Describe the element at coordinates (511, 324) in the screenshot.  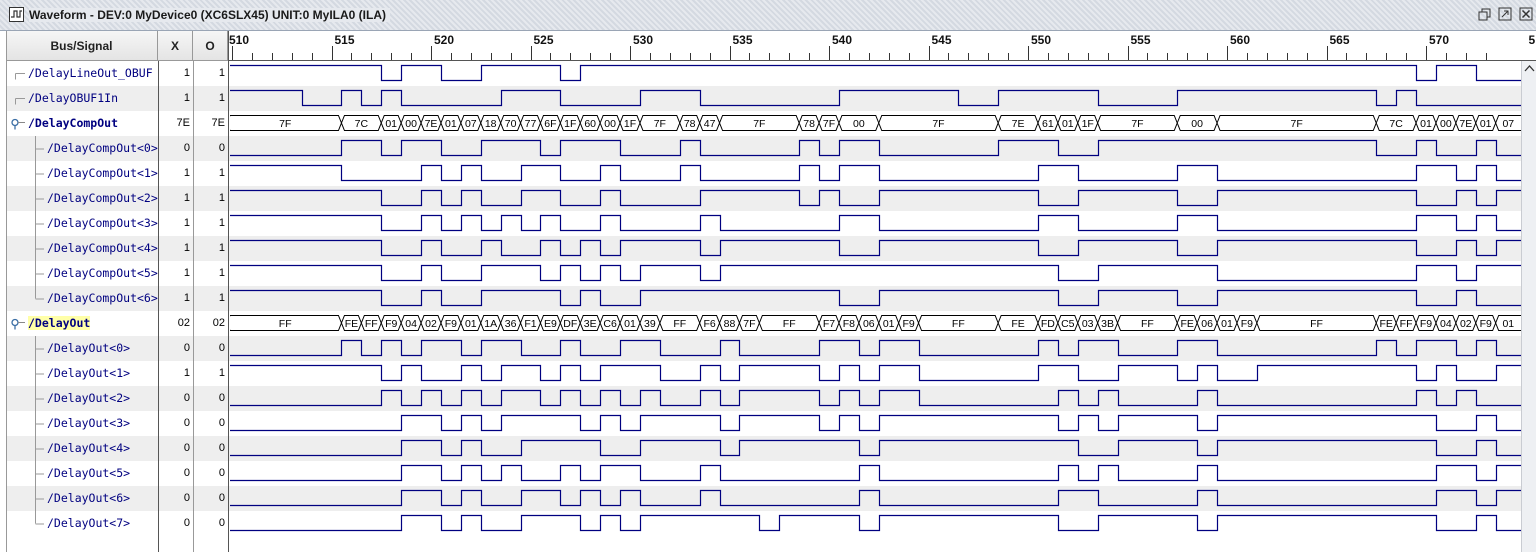
I see `bus-segment-value: 36` at that location.